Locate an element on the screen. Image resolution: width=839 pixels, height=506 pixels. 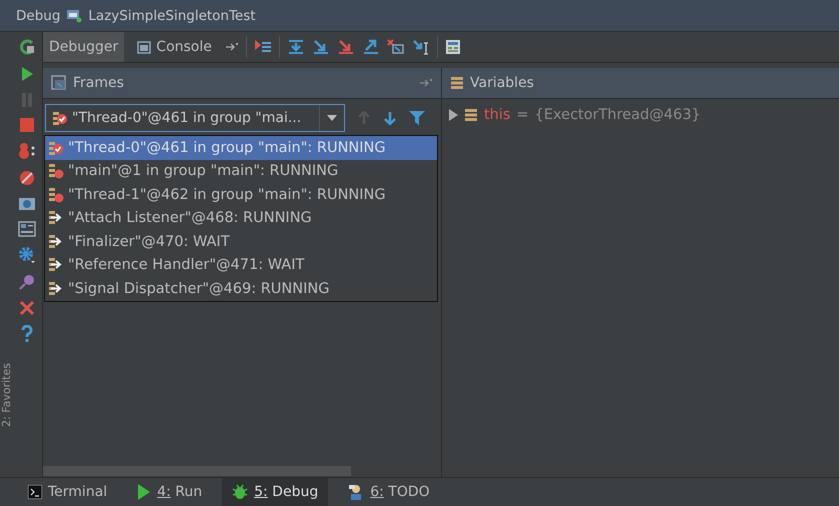
layout-icon is located at coordinates (27, 229).